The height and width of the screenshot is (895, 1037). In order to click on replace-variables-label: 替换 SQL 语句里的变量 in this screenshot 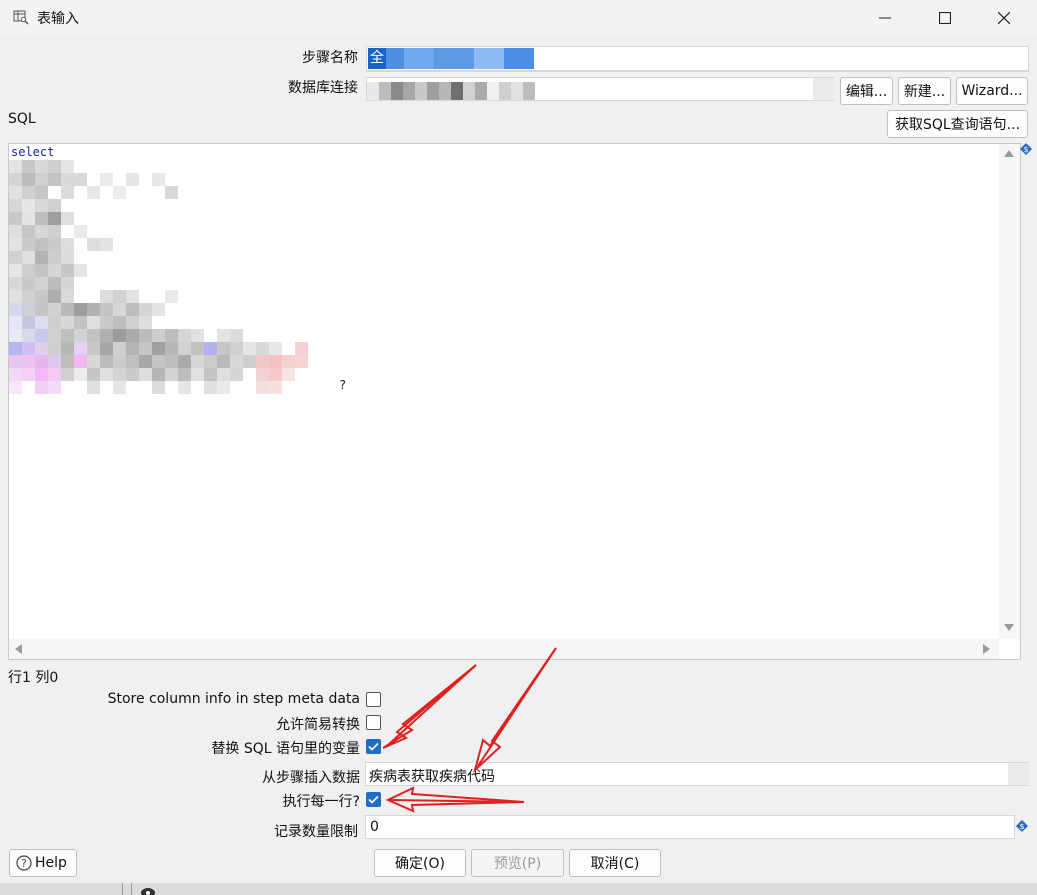, I will do `click(285, 749)`.